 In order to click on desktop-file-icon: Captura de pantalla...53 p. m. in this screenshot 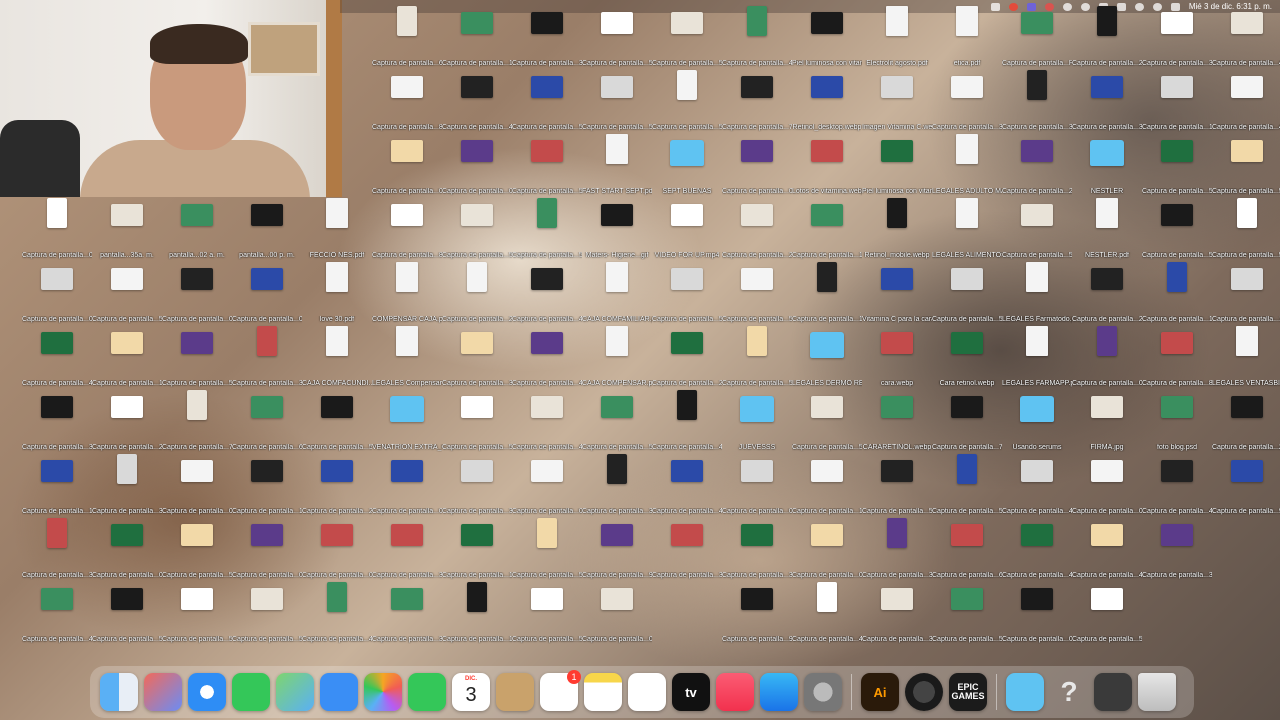, I will do `click(617, 36)`.